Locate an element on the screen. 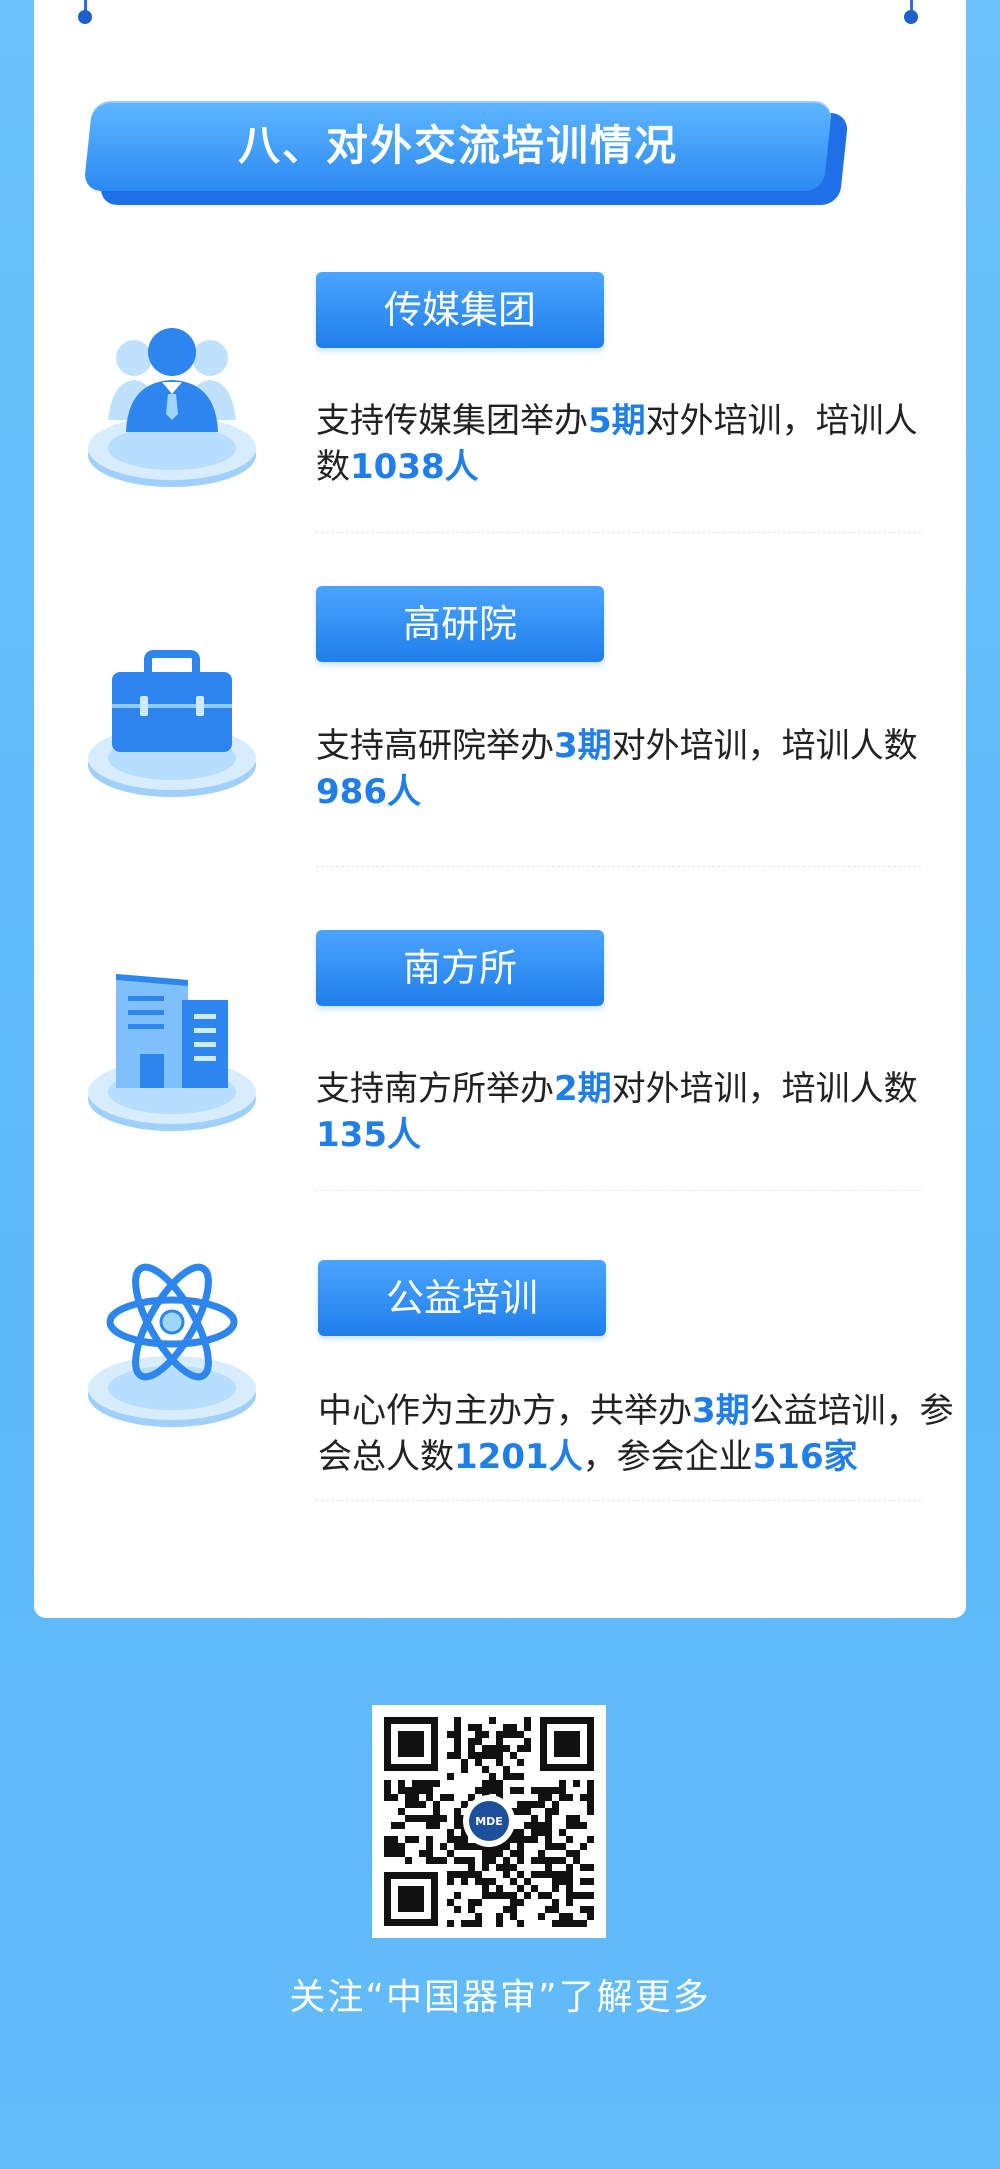 The height and width of the screenshot is (2169, 1000). tag-label: 南方所 is located at coordinates (460, 968).